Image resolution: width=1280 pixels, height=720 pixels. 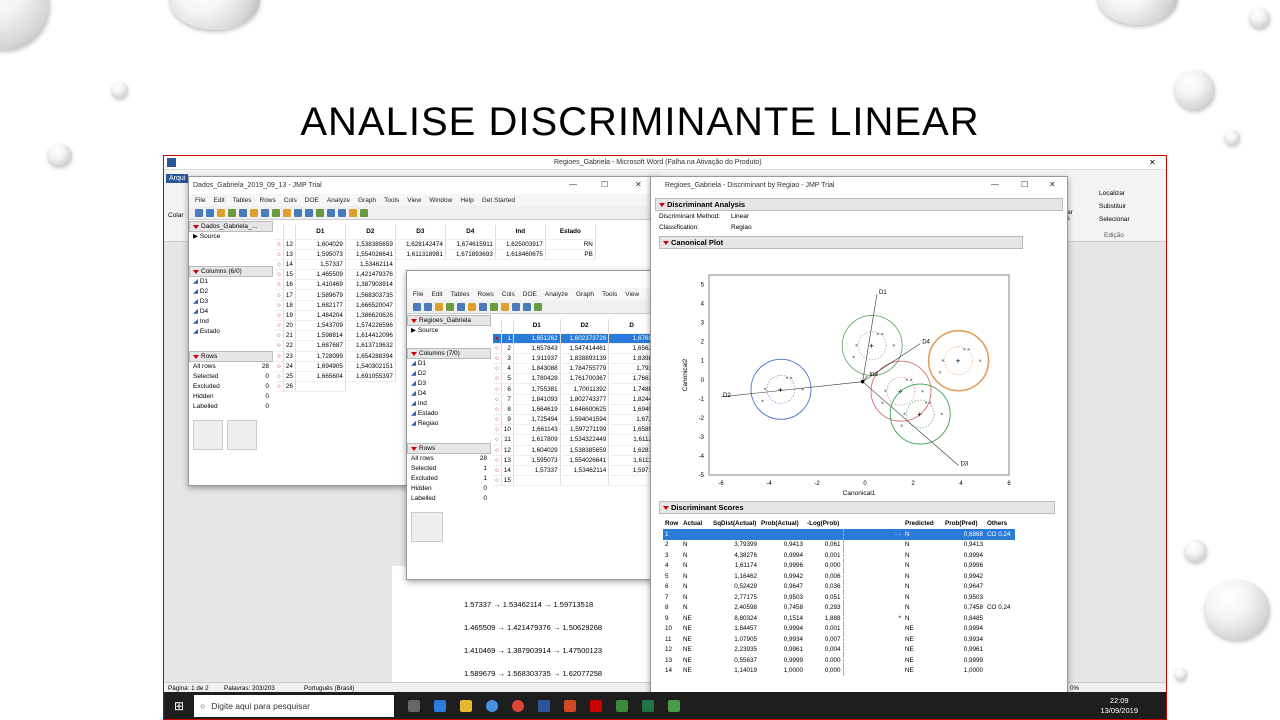 What do you see at coordinates (839, 555) in the screenshot?
I see `score-row: 3 N 4,38276 0,9994 0,001 N 0,9994` at bounding box center [839, 555].